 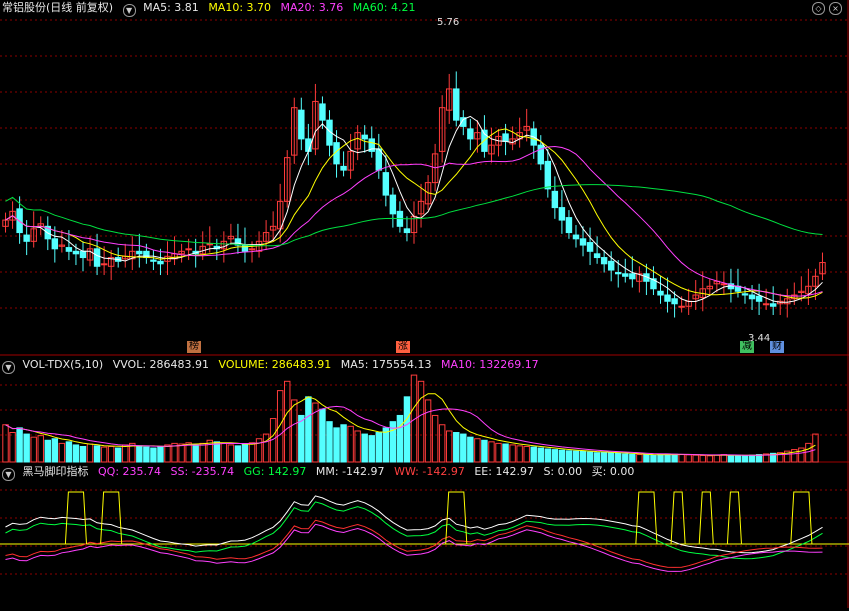 What do you see at coordinates (818, 8) in the screenshot?
I see `diamond-icon: ◇` at bounding box center [818, 8].